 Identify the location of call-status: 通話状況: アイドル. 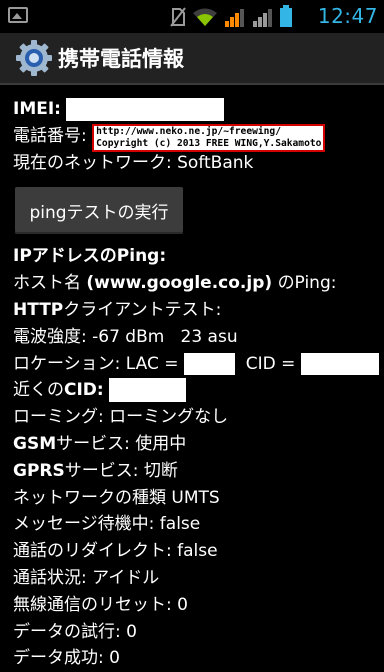
(86, 577).